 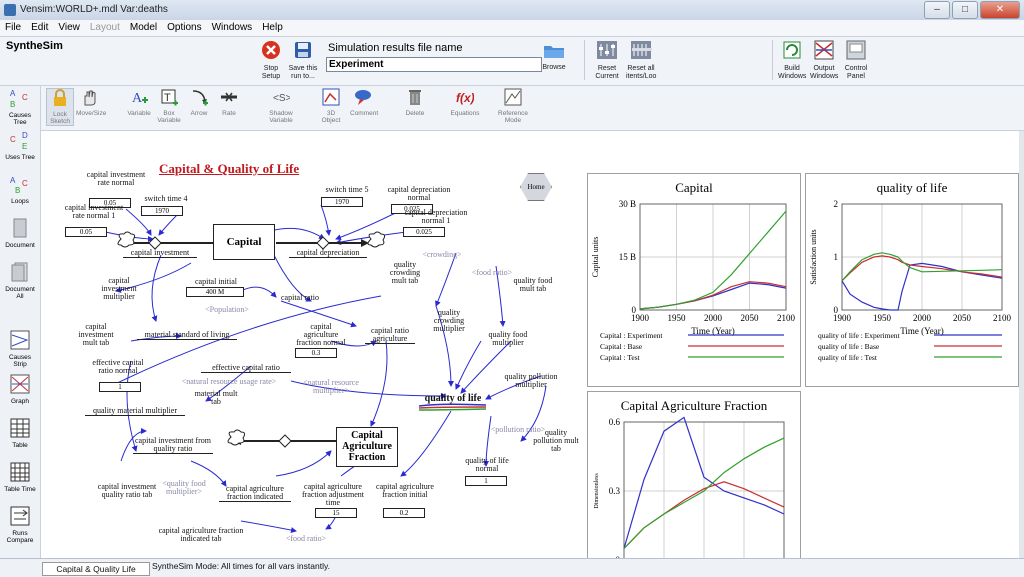 I want to click on document-tool: Document, so click(x=20, y=233).